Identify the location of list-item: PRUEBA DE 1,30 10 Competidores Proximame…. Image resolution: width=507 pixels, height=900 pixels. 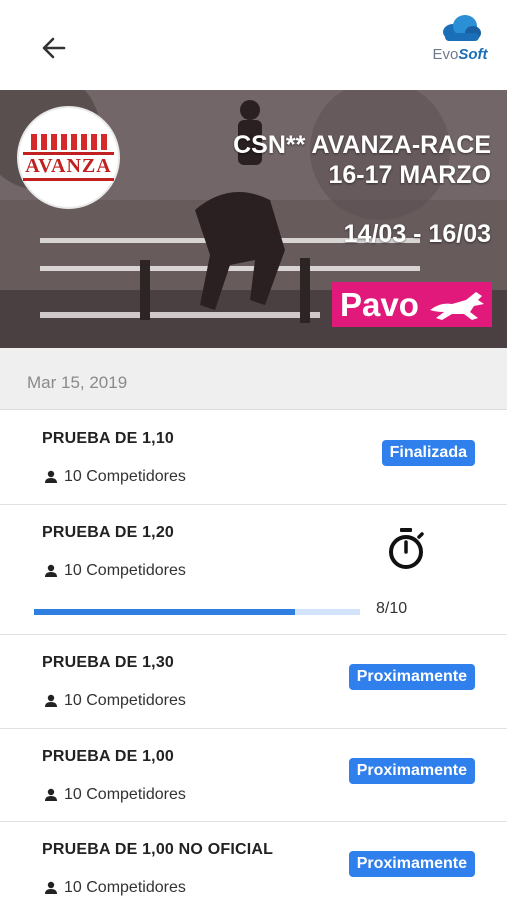
(253, 682).